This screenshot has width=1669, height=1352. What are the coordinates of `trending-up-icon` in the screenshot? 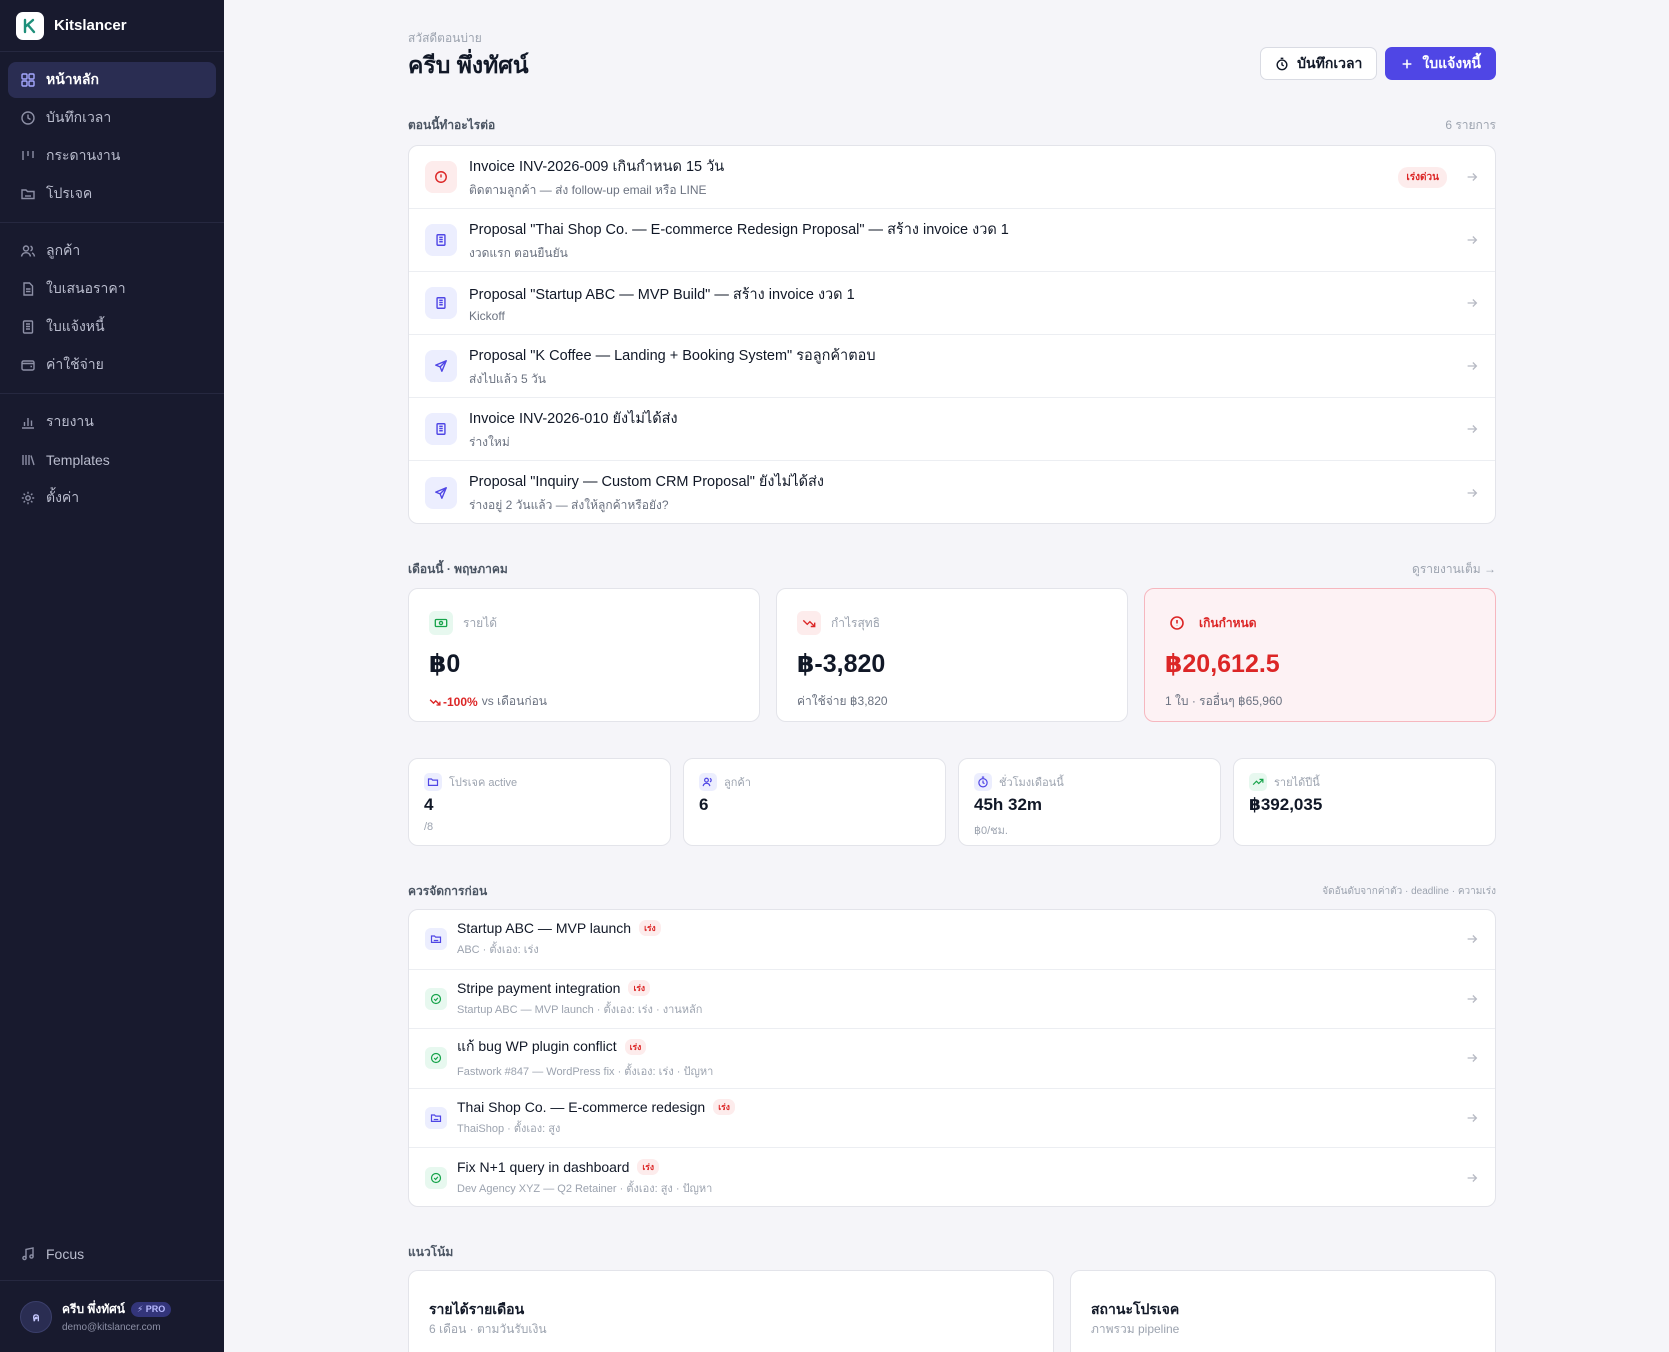 It's located at (1258, 782).